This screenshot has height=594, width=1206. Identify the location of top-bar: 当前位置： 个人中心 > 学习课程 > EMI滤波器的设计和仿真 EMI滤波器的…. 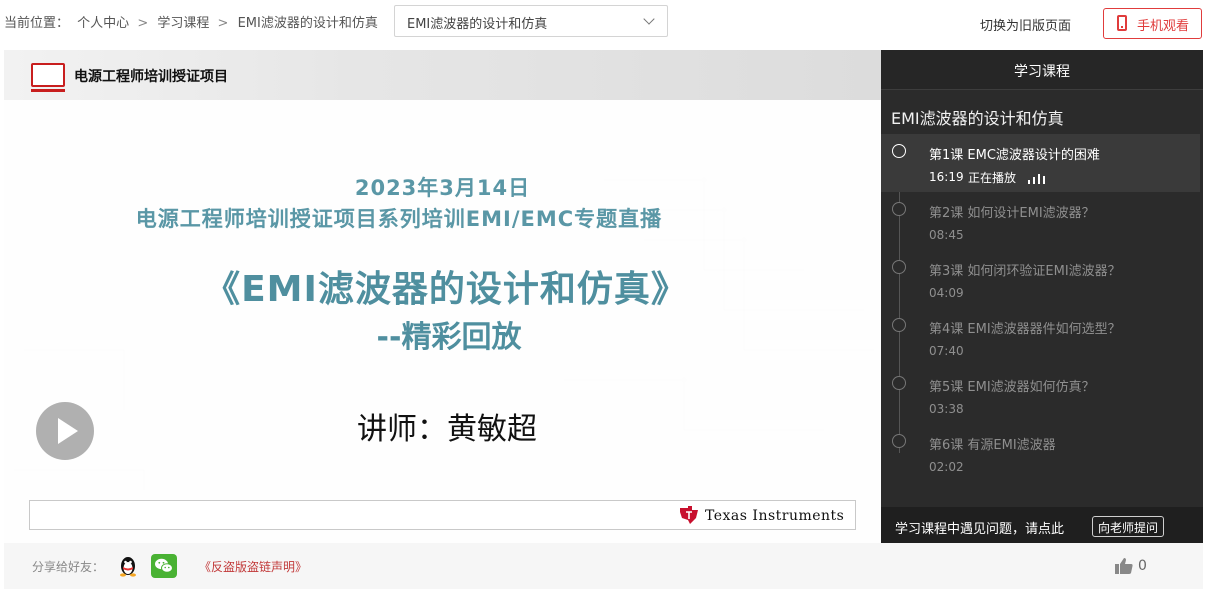
(603, 23).